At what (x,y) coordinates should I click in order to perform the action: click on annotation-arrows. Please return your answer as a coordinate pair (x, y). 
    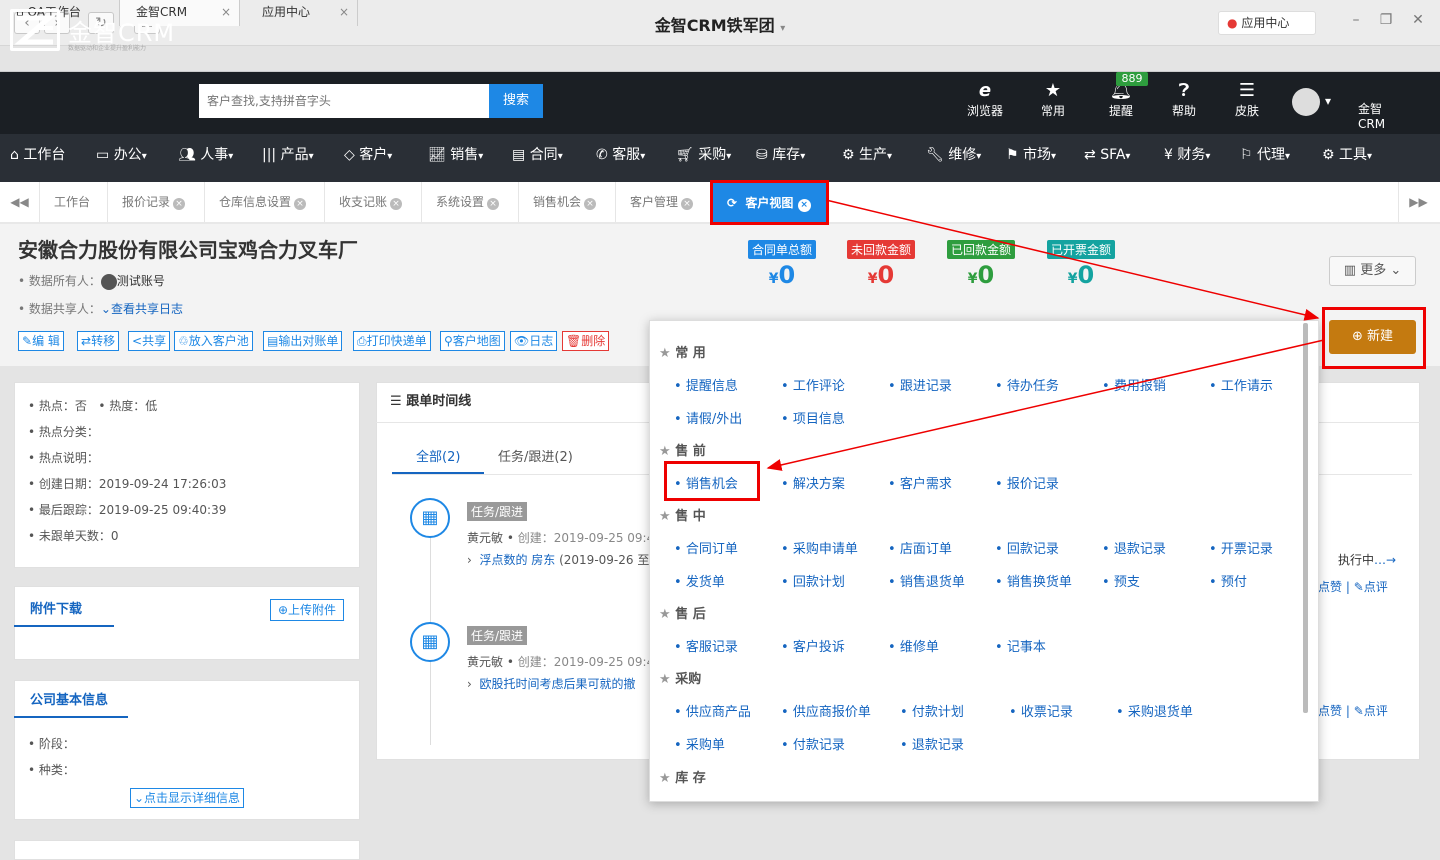
    Looking at the image, I should click on (1045, 335).